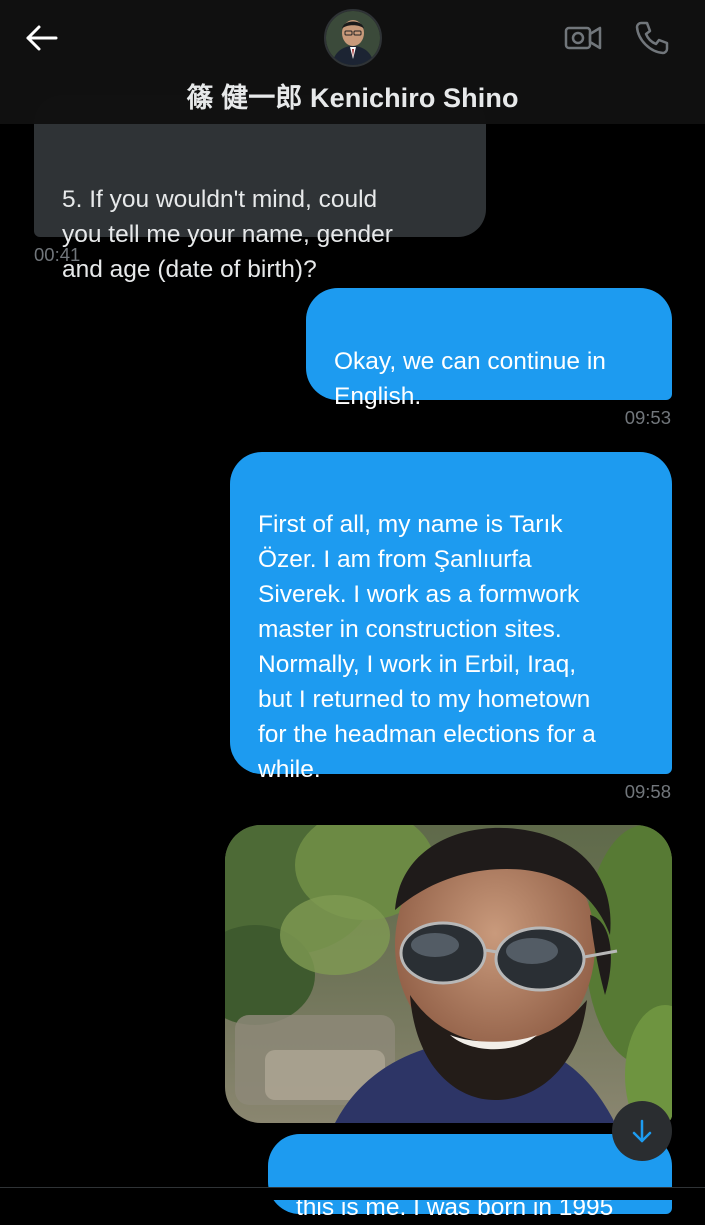 This screenshot has width=705, height=1225. I want to click on video-camera-icon, so click(583, 38).